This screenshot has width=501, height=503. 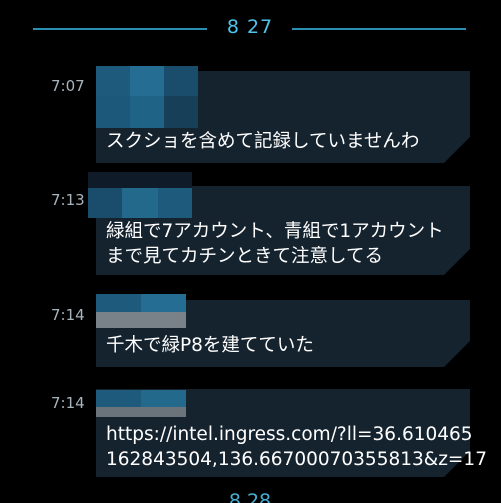 I want to click on divider-line-right, so click(x=379, y=29).